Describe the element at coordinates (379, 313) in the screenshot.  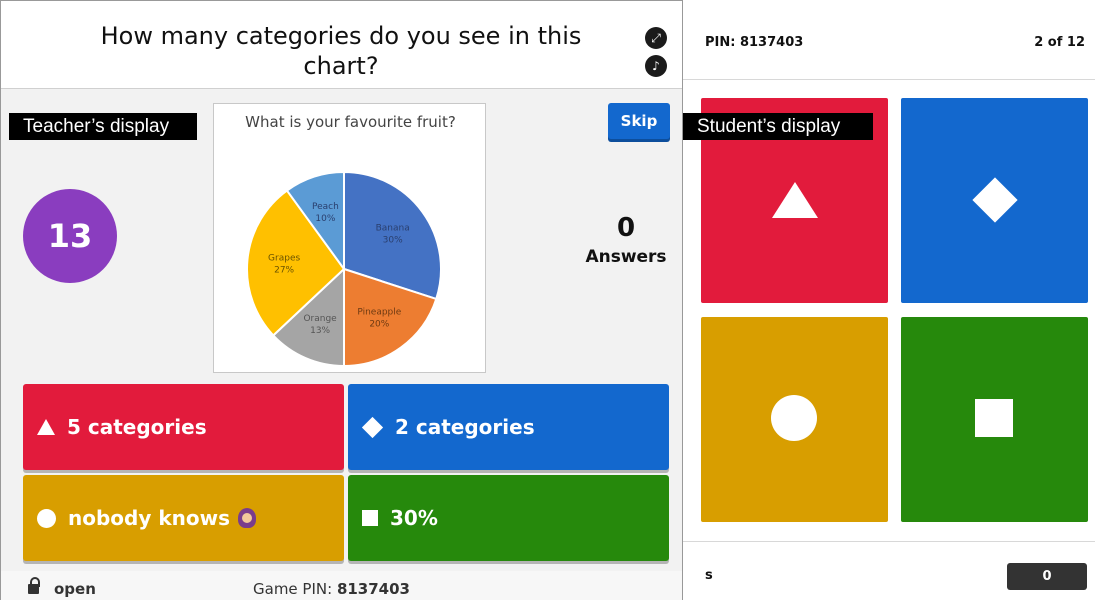
I see `pie-category-label: Pineapple` at that location.